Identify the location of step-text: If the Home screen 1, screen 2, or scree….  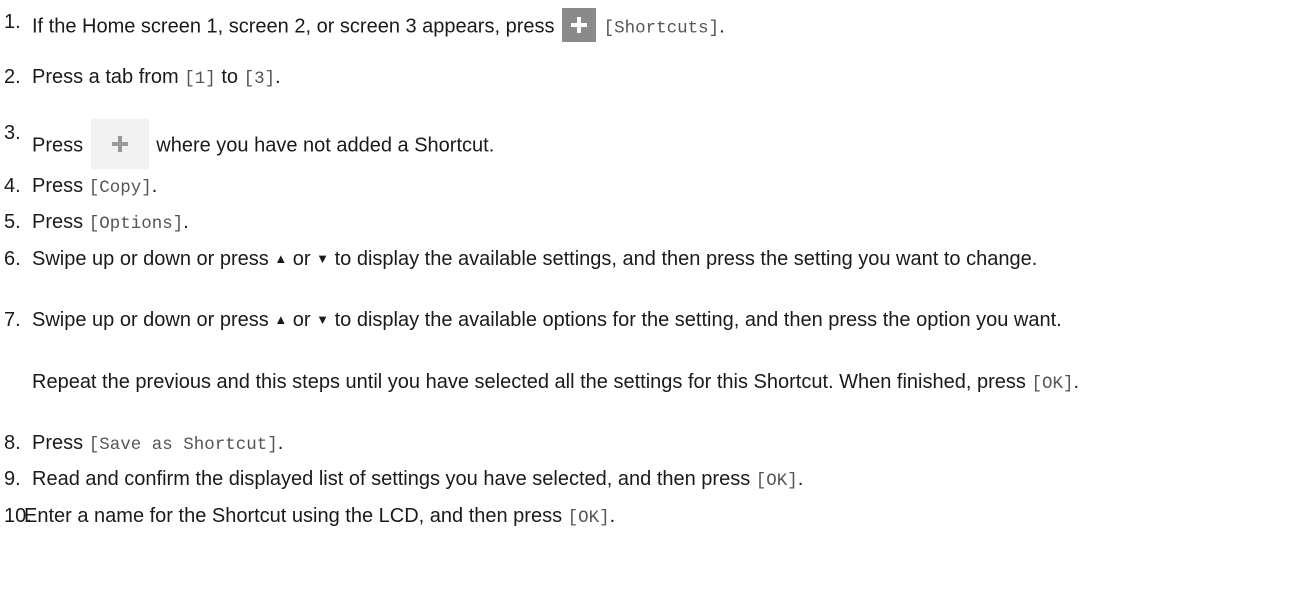
(664, 26).